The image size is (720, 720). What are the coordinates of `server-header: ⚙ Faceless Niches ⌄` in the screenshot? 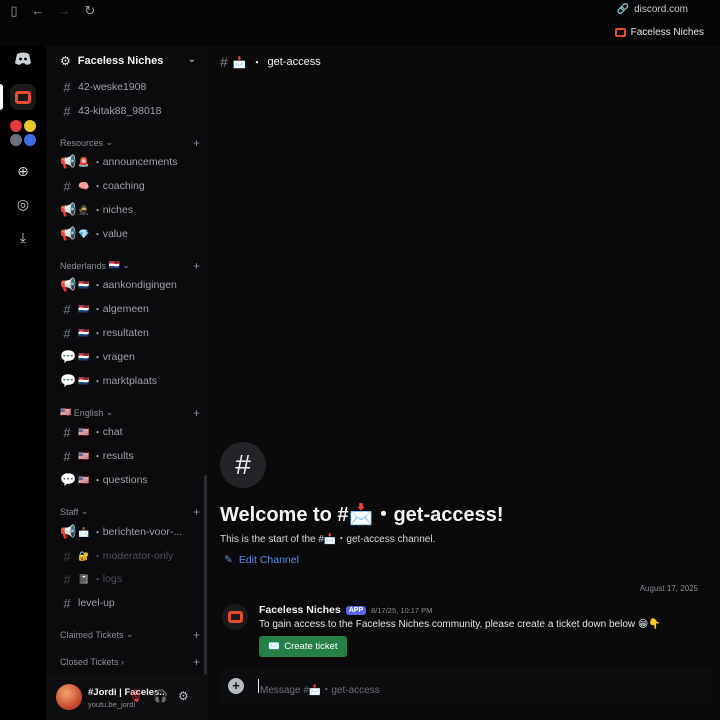 It's located at (127, 61).